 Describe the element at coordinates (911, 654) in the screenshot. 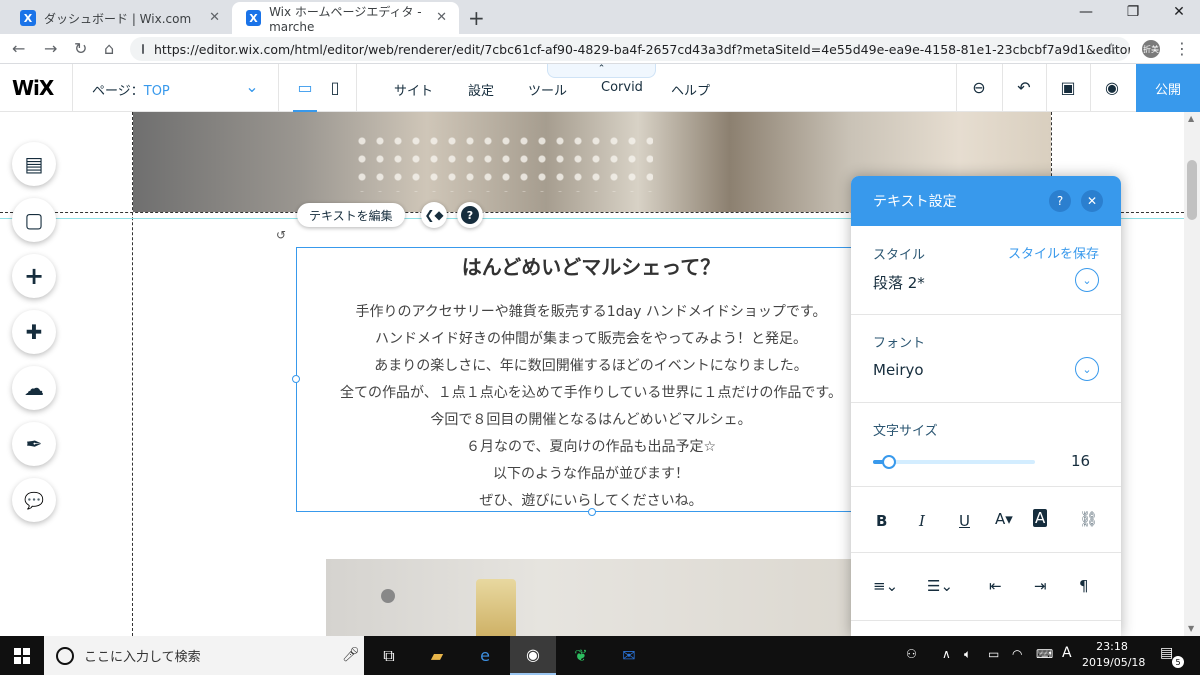

I see `people-icon: ⚇` at that location.